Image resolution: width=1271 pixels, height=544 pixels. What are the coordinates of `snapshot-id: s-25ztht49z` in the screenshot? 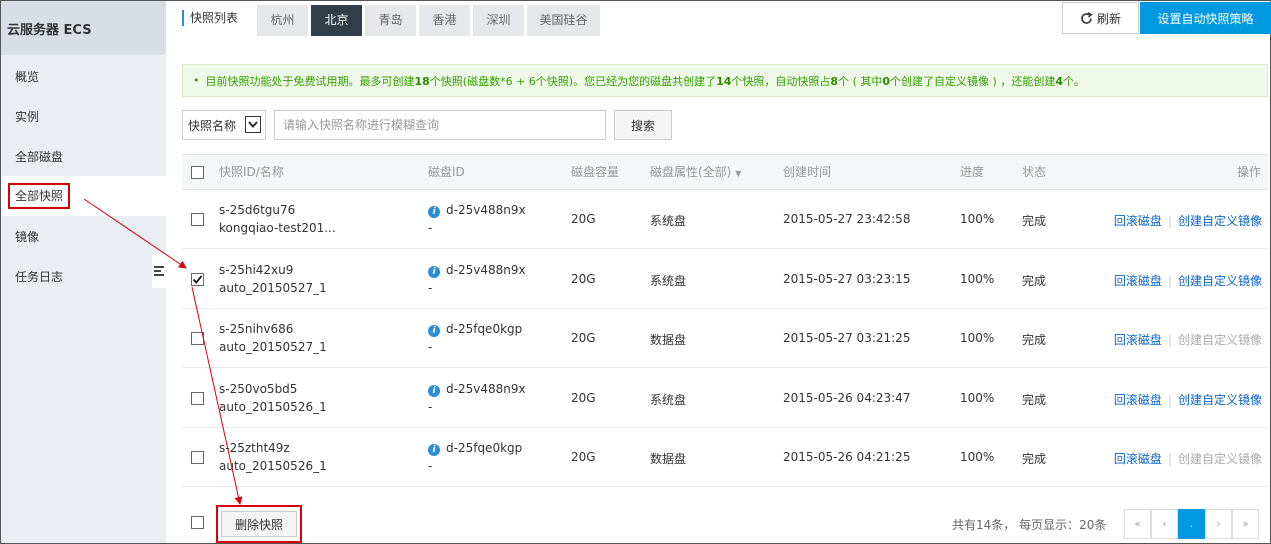 It's located at (254, 448).